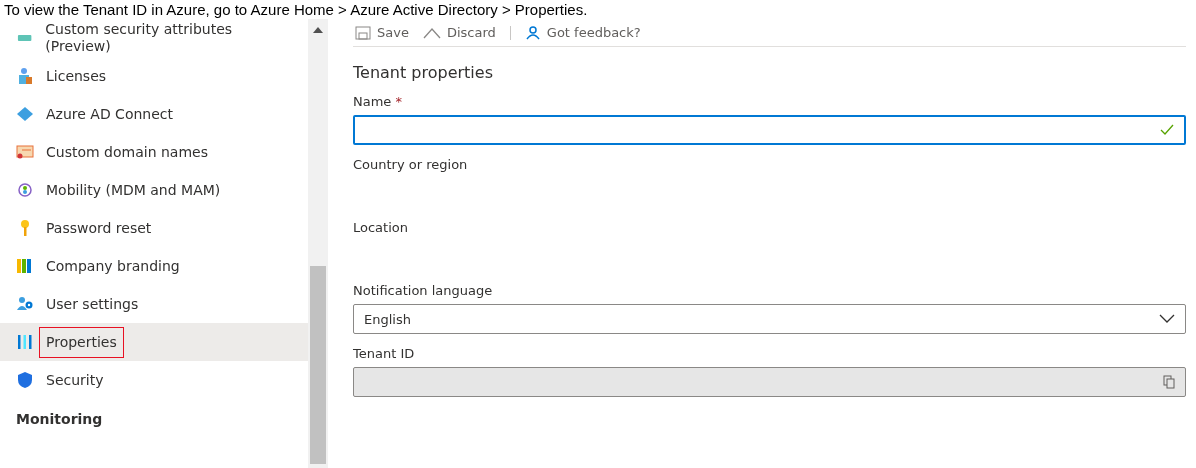  Describe the element at coordinates (154, 342) in the screenshot. I see `sidebar-item: Properties` at that location.